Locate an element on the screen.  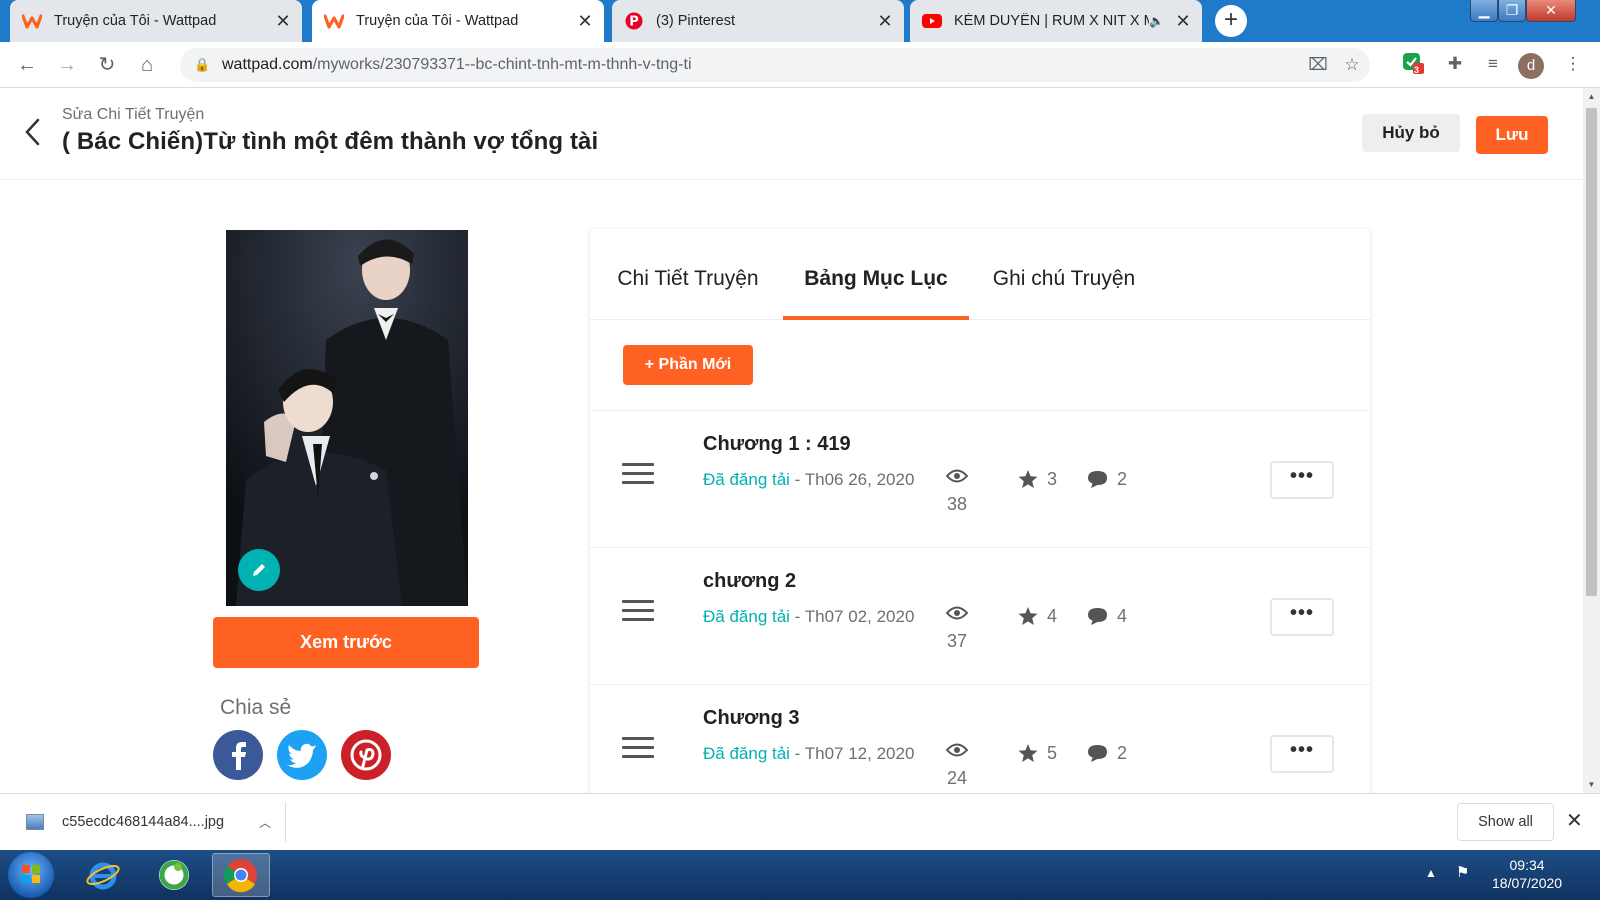
comments-stat: 4 is located at coordinates (1107, 616).